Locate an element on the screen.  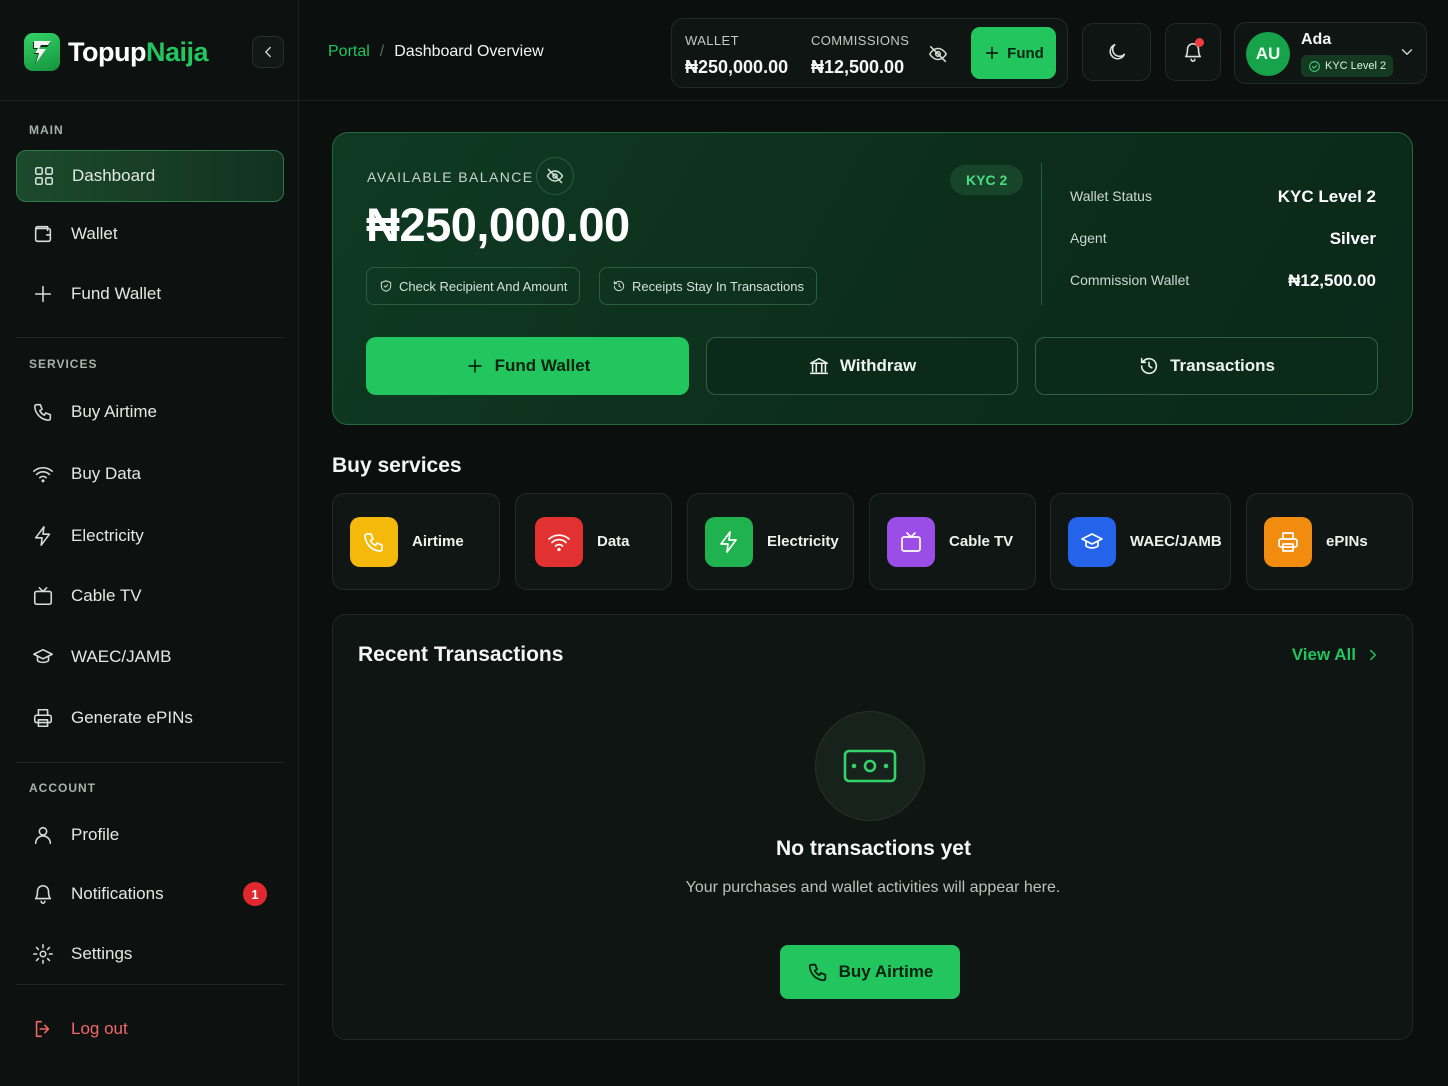
view-all-link: View All is located at coordinates (1337, 655).